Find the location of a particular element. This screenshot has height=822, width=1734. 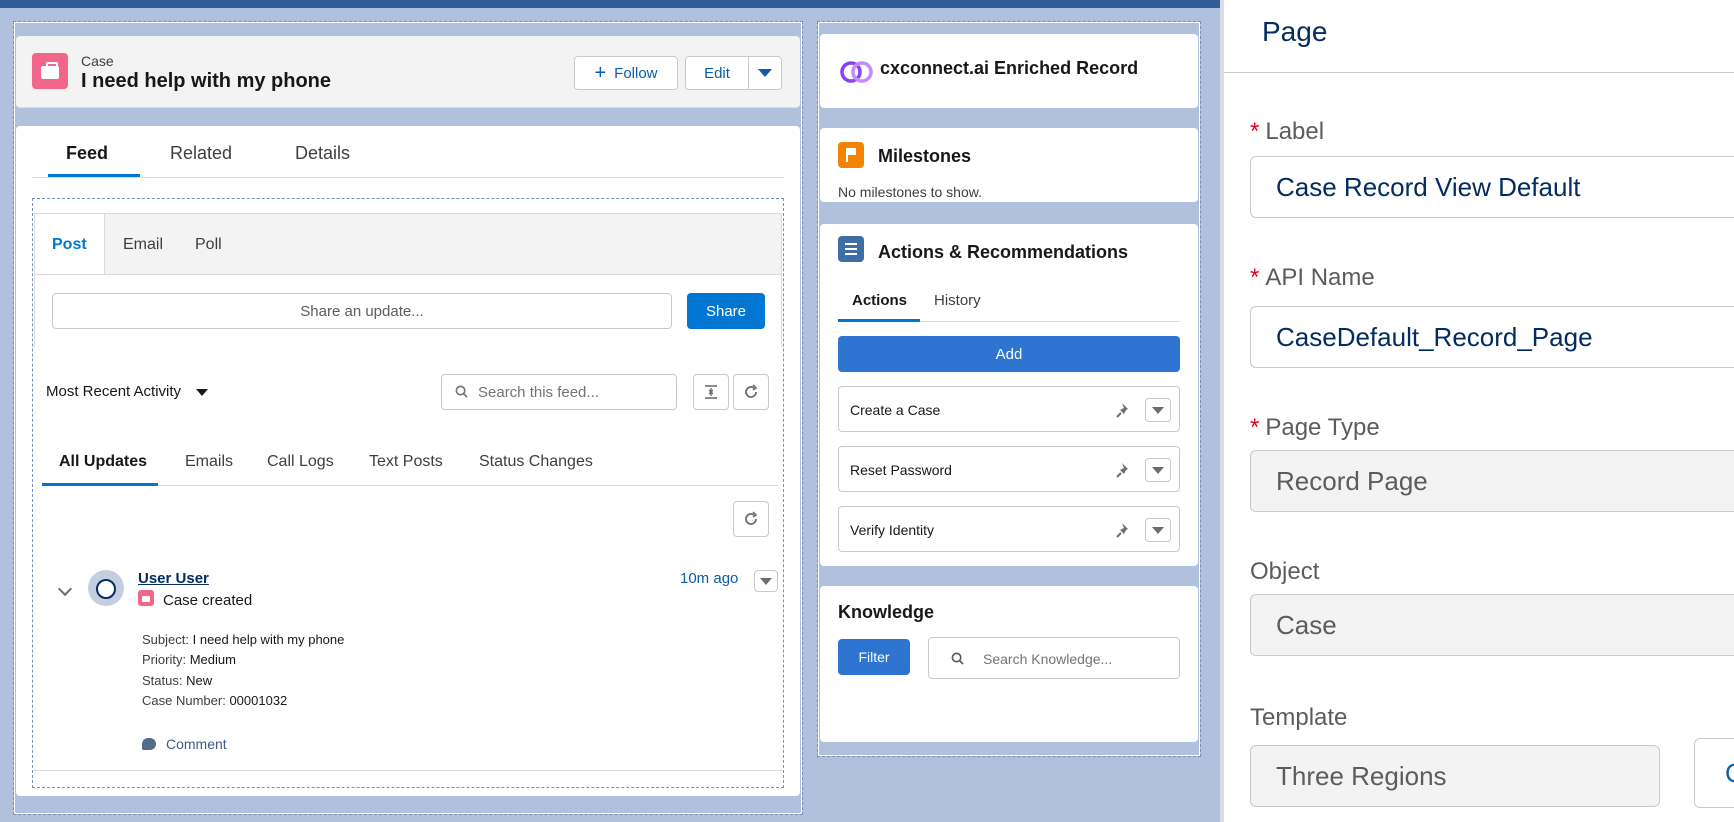

object-type: Case is located at coordinates (97, 61).